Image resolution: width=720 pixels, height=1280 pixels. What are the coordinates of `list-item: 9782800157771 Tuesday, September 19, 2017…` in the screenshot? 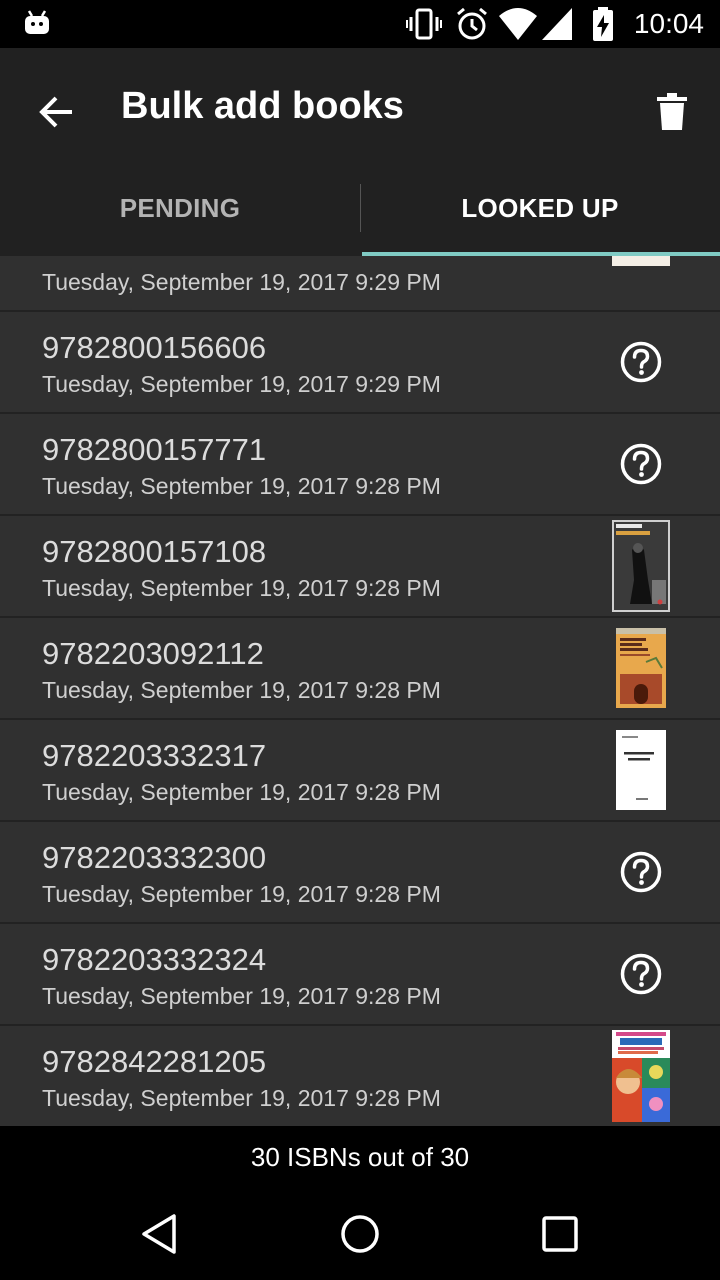 It's located at (360, 465).